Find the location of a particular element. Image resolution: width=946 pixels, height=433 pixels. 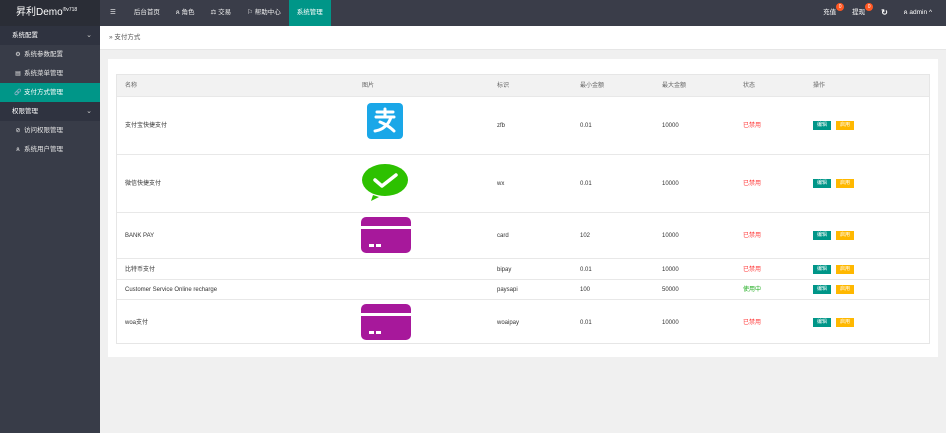

user-name: admin is located at coordinates (918, 12).